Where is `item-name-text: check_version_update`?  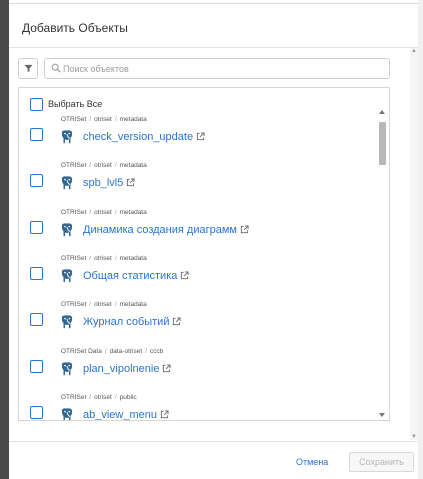
item-name-text: check_version_update is located at coordinates (138, 137).